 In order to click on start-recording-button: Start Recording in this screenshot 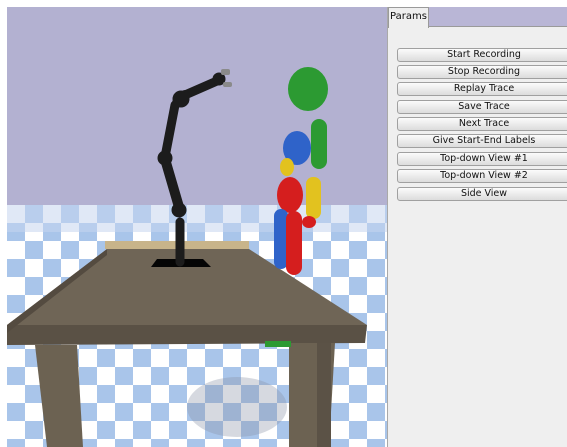, I will do `click(482, 55)`.